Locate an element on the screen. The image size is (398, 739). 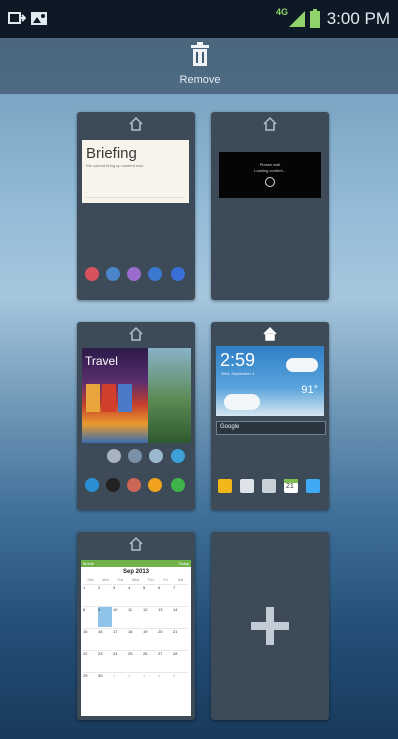
divider is located at coordinates (135, 197).